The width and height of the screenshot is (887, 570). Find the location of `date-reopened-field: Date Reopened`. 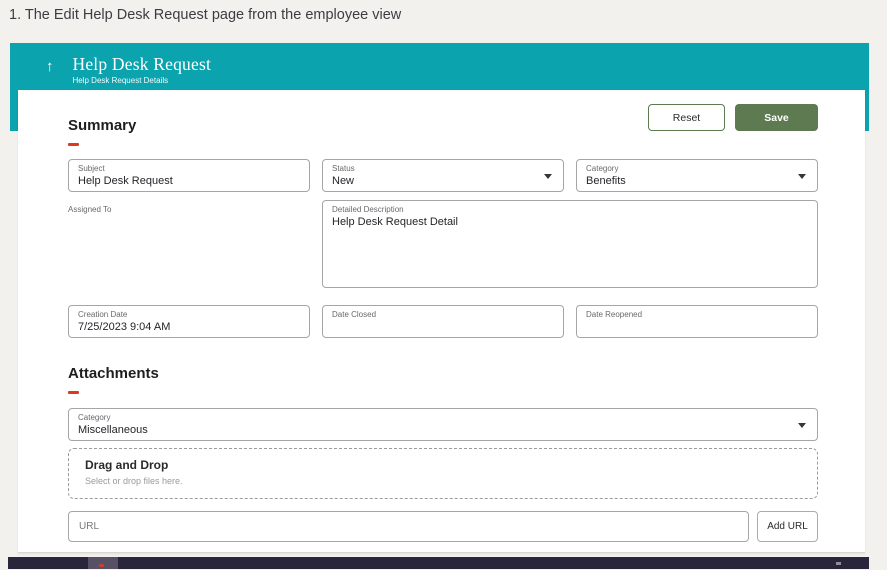

date-reopened-field: Date Reopened is located at coordinates (697, 321).